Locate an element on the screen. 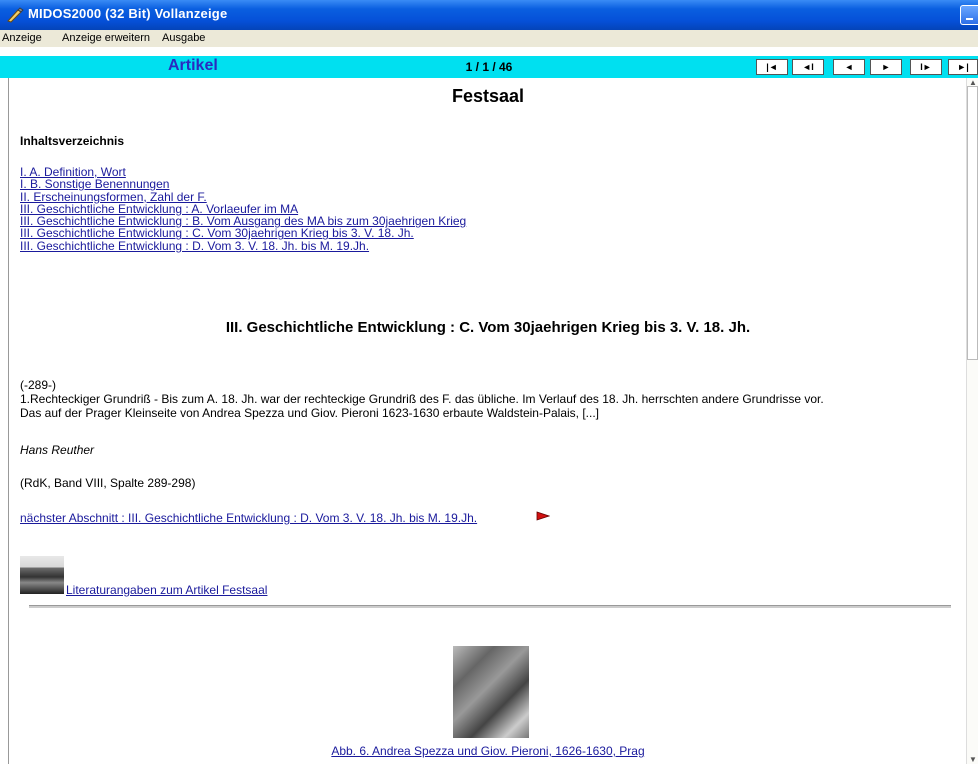 This screenshot has height=764, width=978. navigation-bar: Artikel 1 / 1 / 46 |◄ ◄I ◄ ► I► ►| is located at coordinates (489, 67).